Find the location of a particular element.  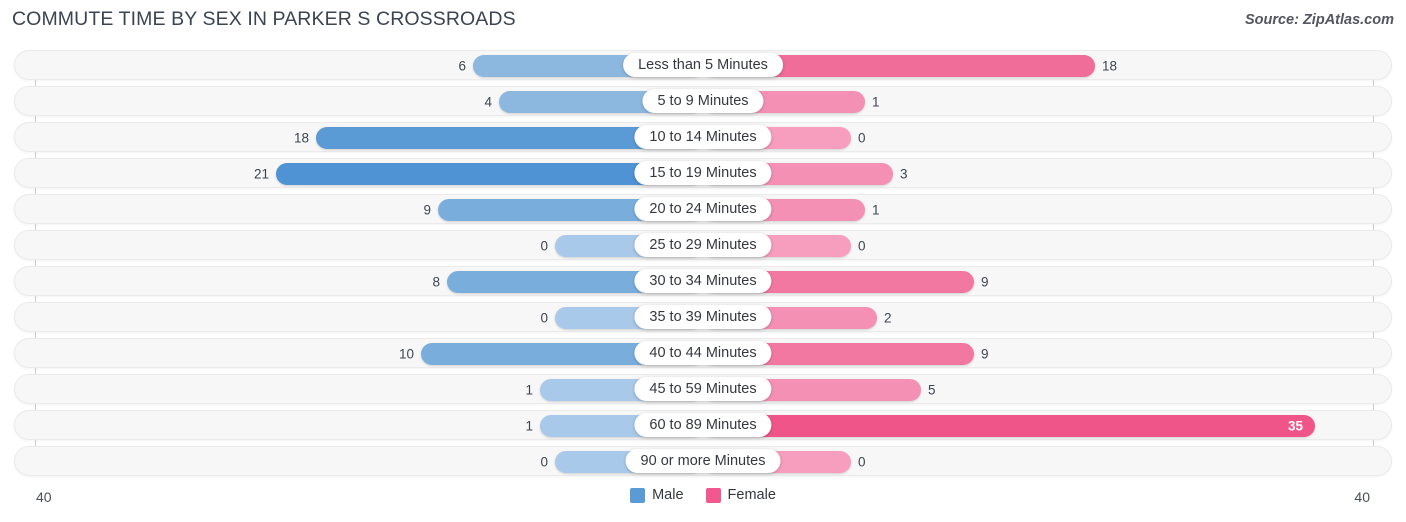

category-label: 40 to 44 Minutes is located at coordinates (703, 353).